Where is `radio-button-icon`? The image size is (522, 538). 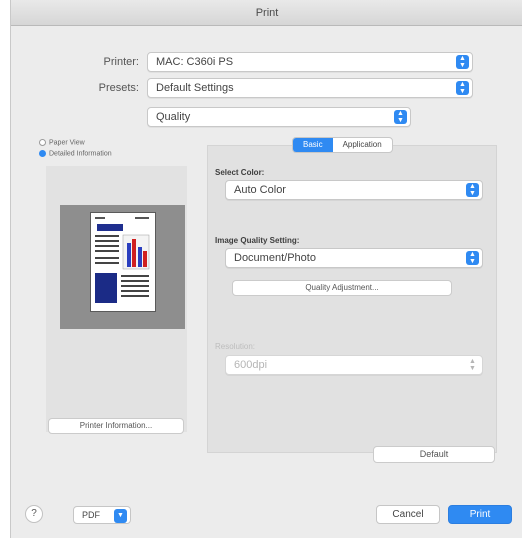
radio-button-icon is located at coordinates (42, 142).